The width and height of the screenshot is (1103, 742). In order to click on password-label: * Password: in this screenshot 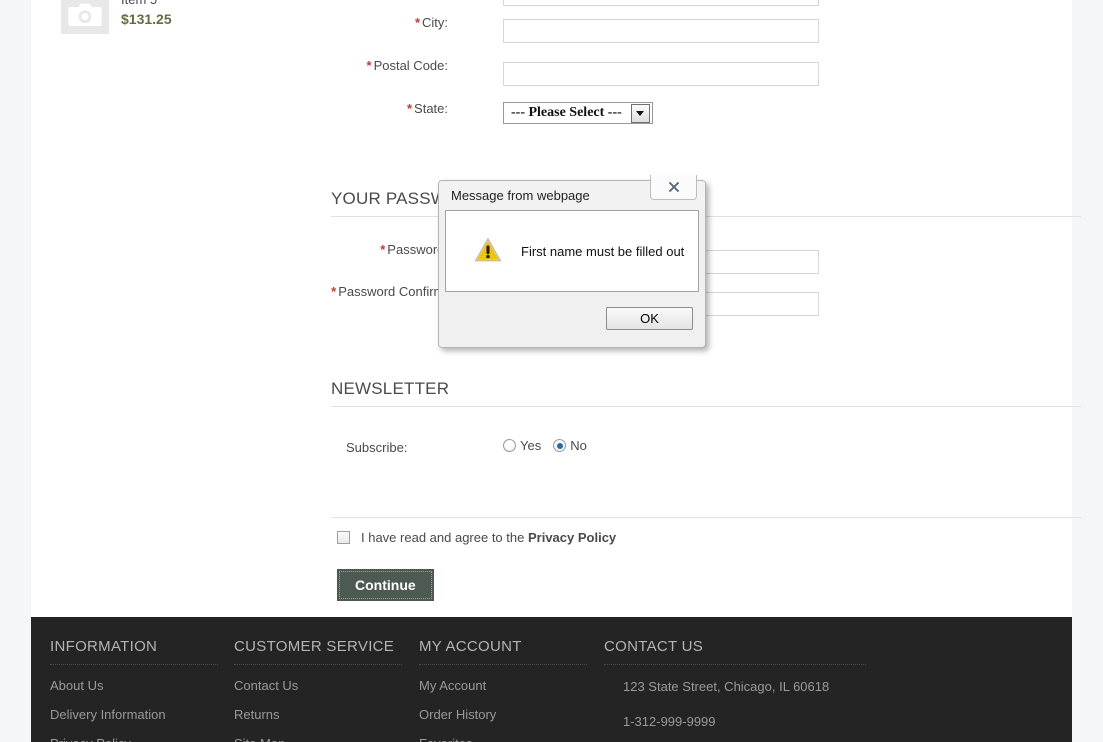, I will do `click(414, 249)`.